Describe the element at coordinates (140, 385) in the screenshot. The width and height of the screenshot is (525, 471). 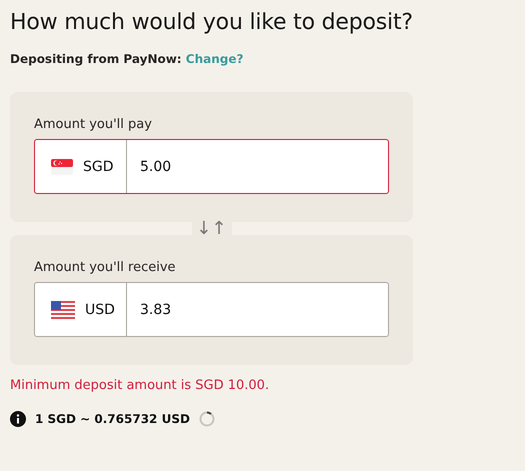
I see `error-message: Minimum deposit amount is SGD 10.00.` at that location.